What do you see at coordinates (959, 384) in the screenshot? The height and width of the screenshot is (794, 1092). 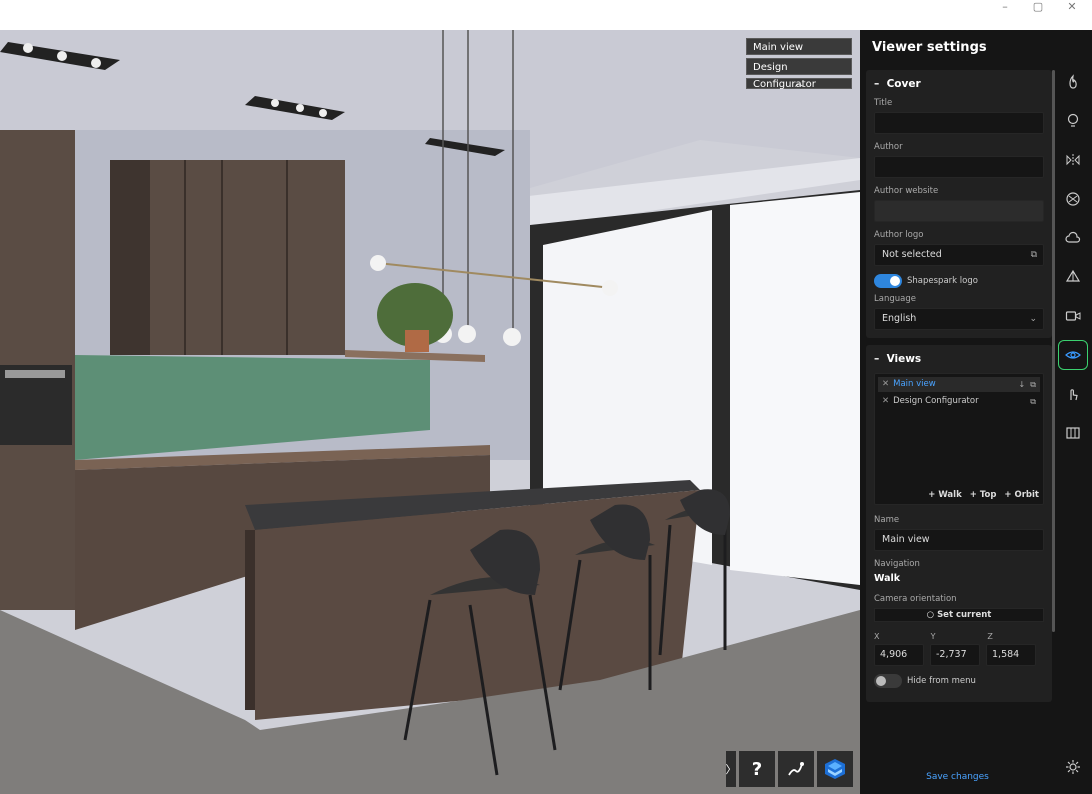 I see `view-item-main-view: ✕ Main view ↓ ⧉` at bounding box center [959, 384].